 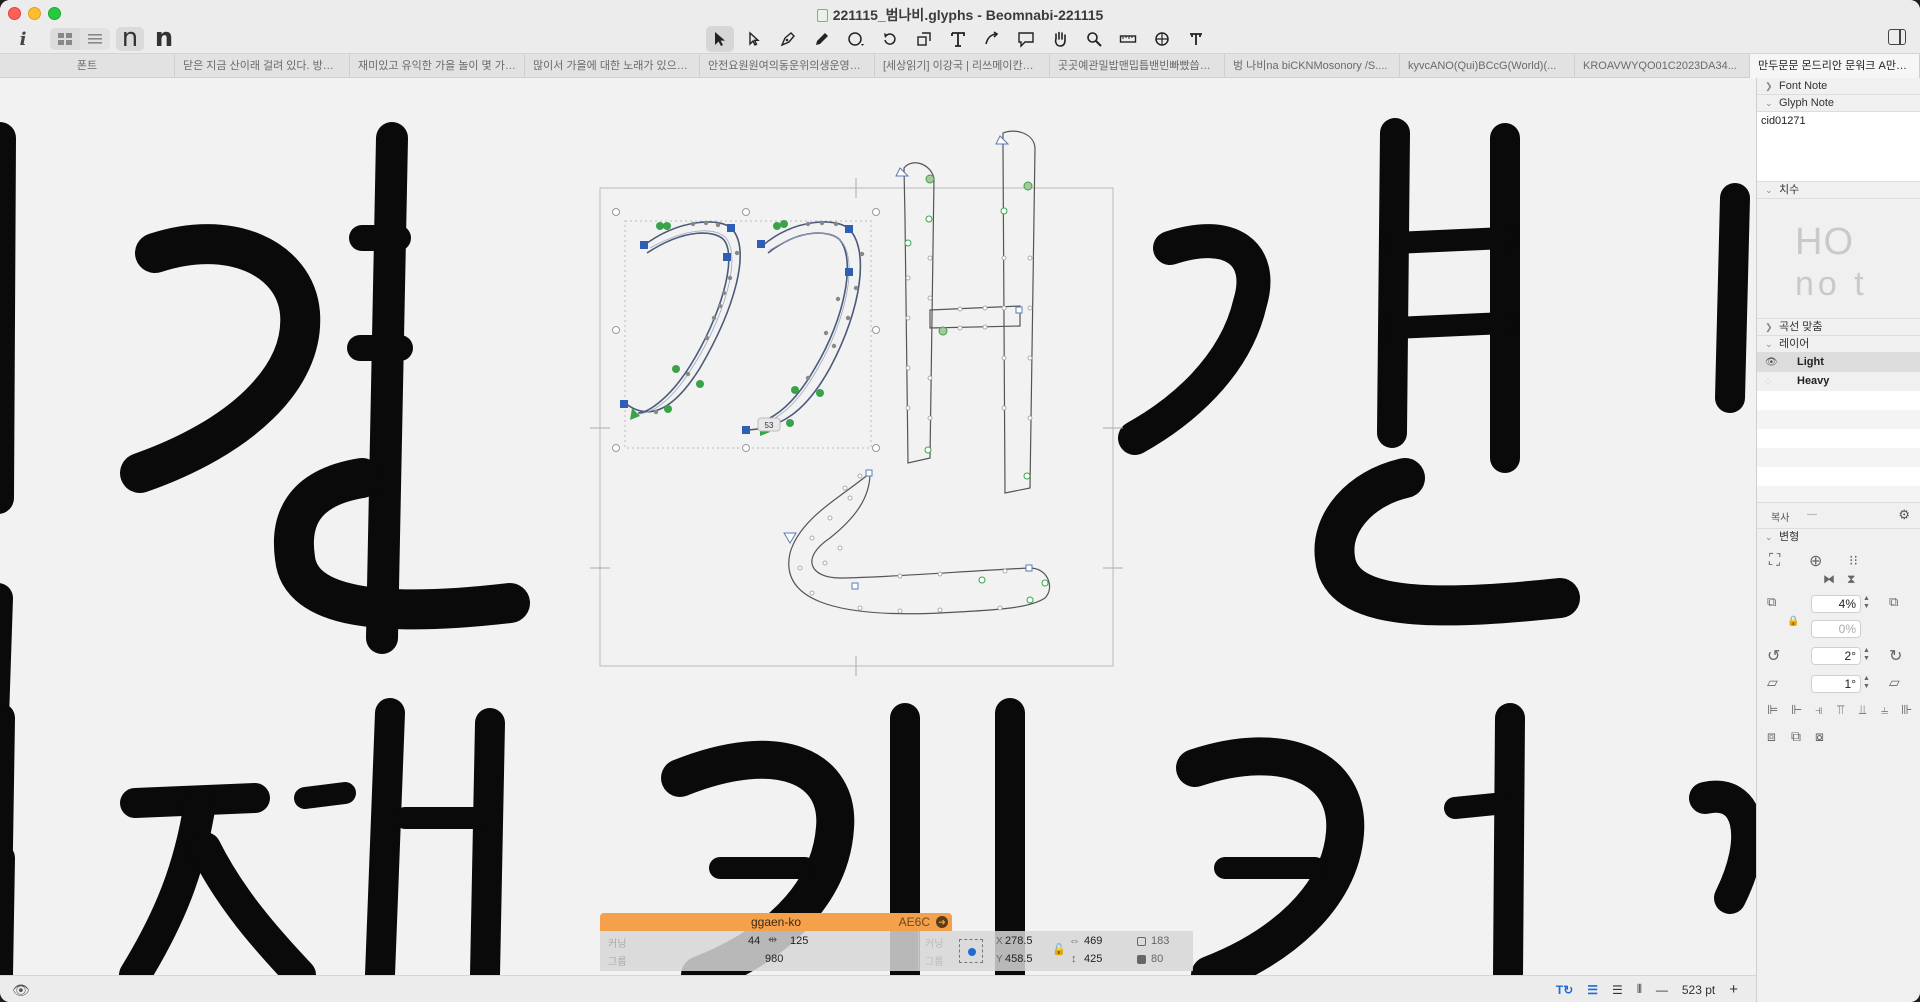 What do you see at coordinates (772, 939) in the screenshot?
I see `link-metrics-icon: ⇹` at bounding box center [772, 939].